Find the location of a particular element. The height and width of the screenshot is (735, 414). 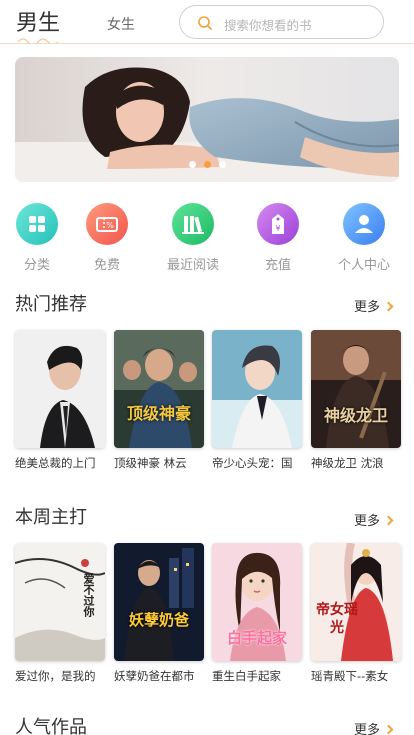

book-card: 帝少心头宠：国 is located at coordinates (257, 400).